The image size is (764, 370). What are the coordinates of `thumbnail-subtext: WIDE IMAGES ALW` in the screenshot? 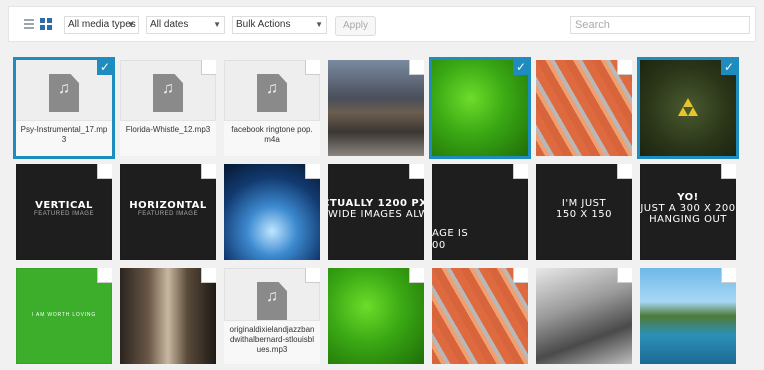 It's located at (376, 214).